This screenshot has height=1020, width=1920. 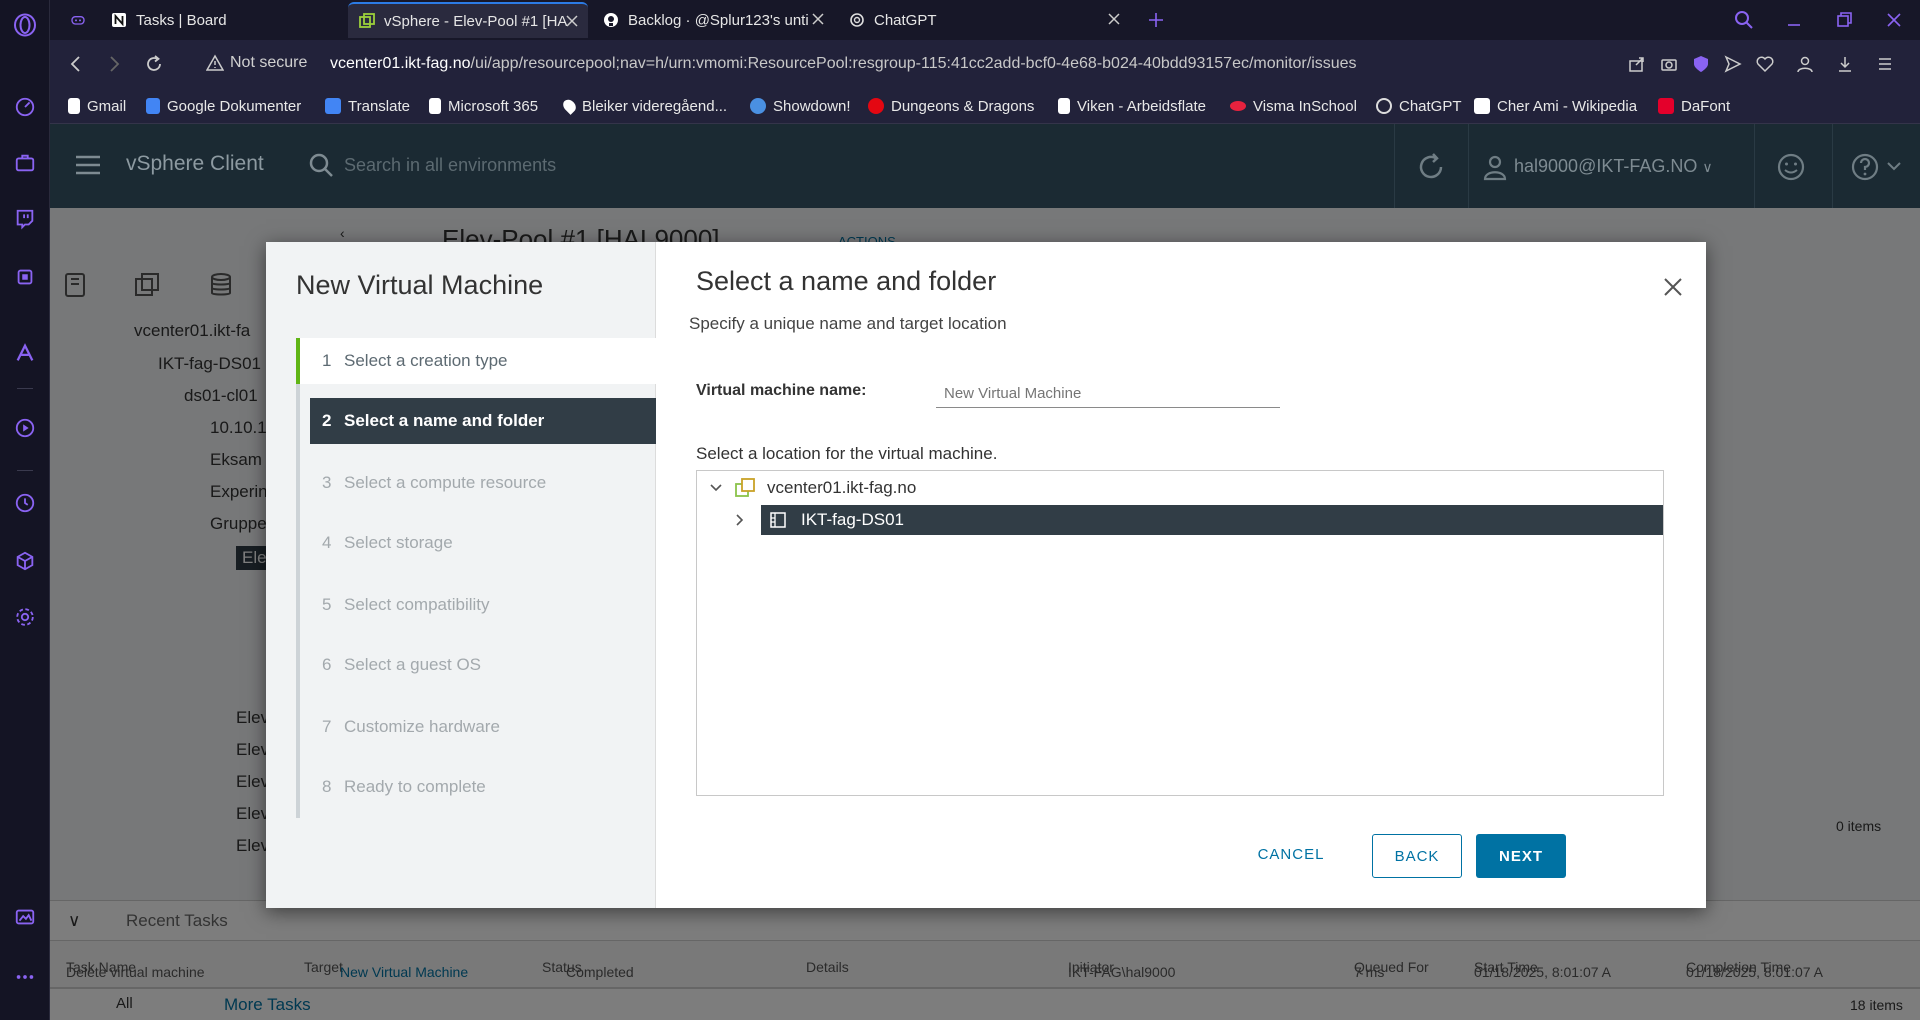 What do you see at coordinates (269, 62) in the screenshot?
I see `security-label: Not secure` at bounding box center [269, 62].